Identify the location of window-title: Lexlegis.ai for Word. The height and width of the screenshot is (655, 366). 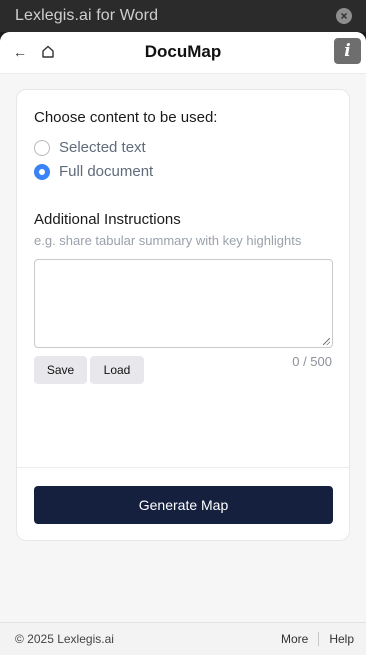
(87, 15).